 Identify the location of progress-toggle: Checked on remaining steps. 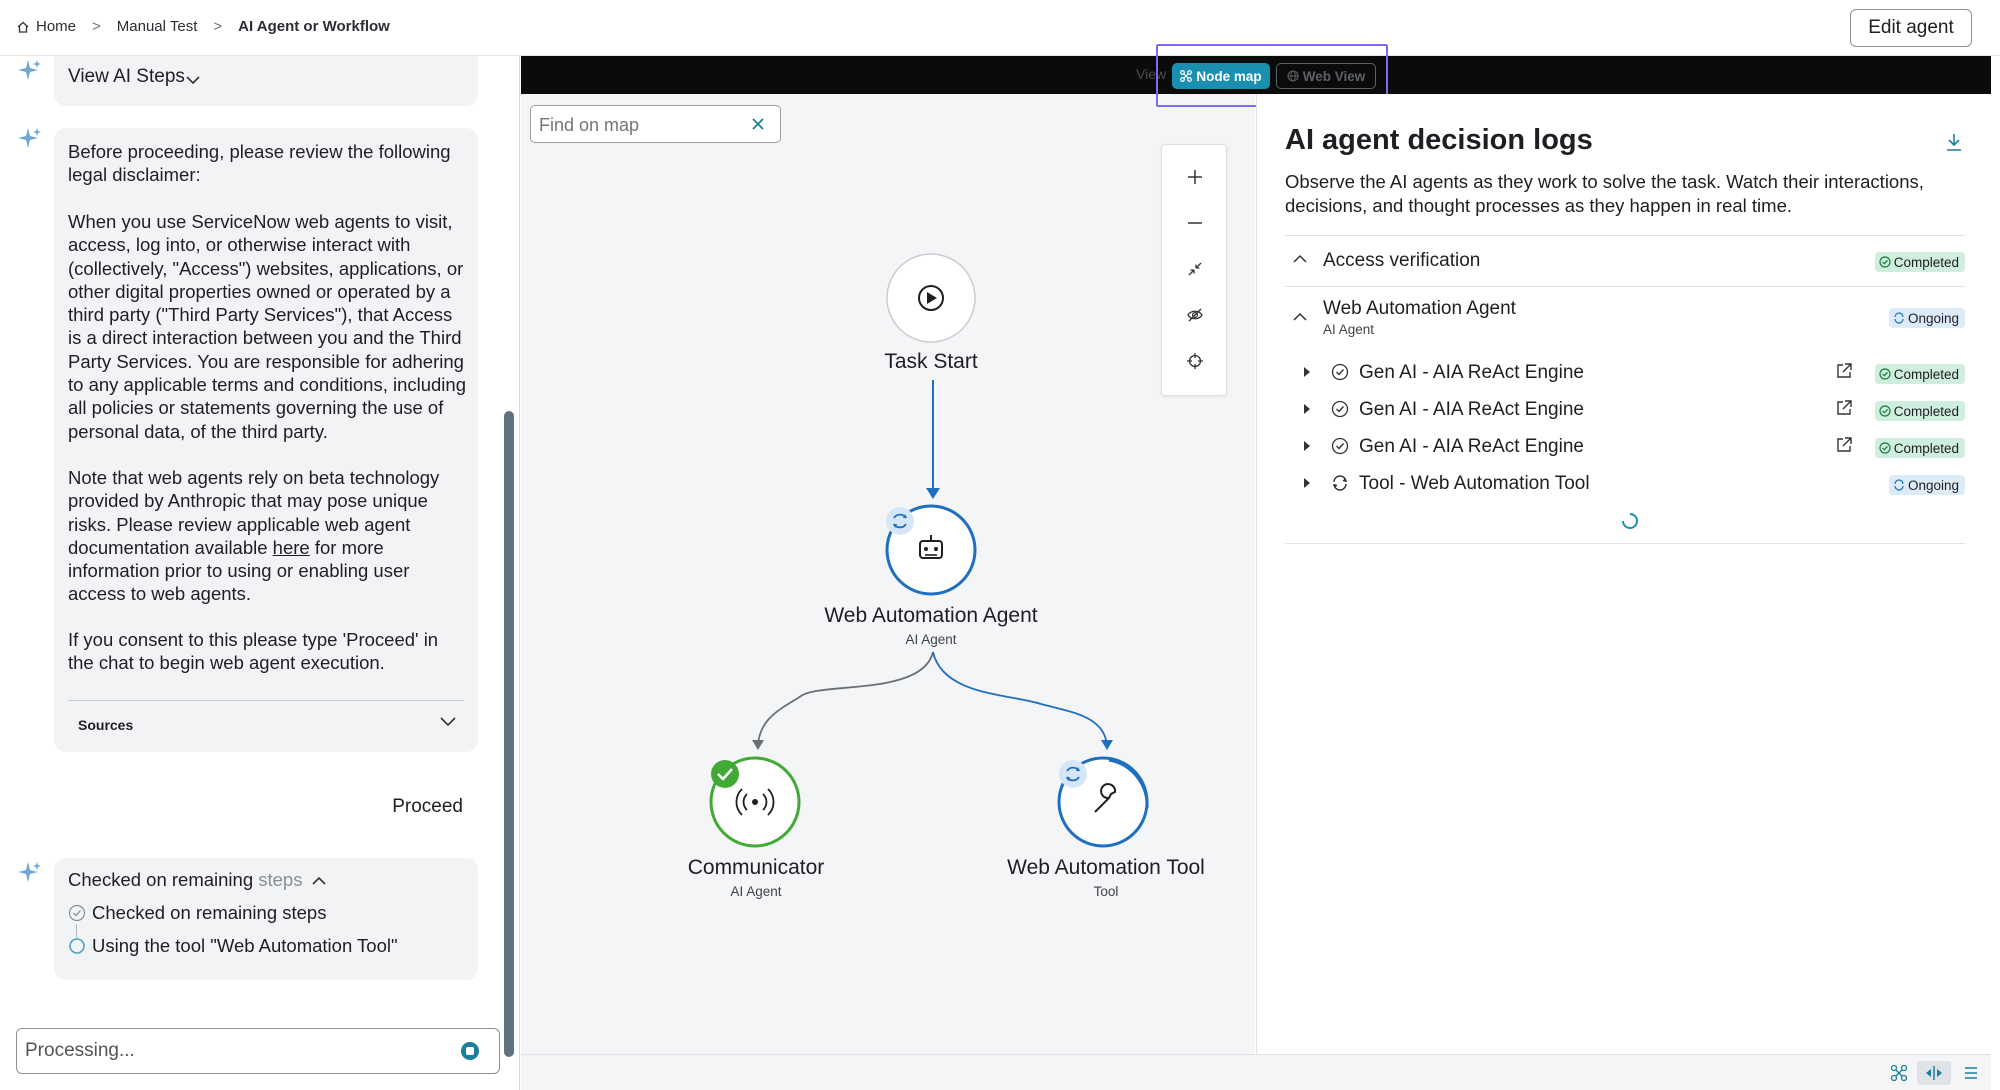
(197, 880).